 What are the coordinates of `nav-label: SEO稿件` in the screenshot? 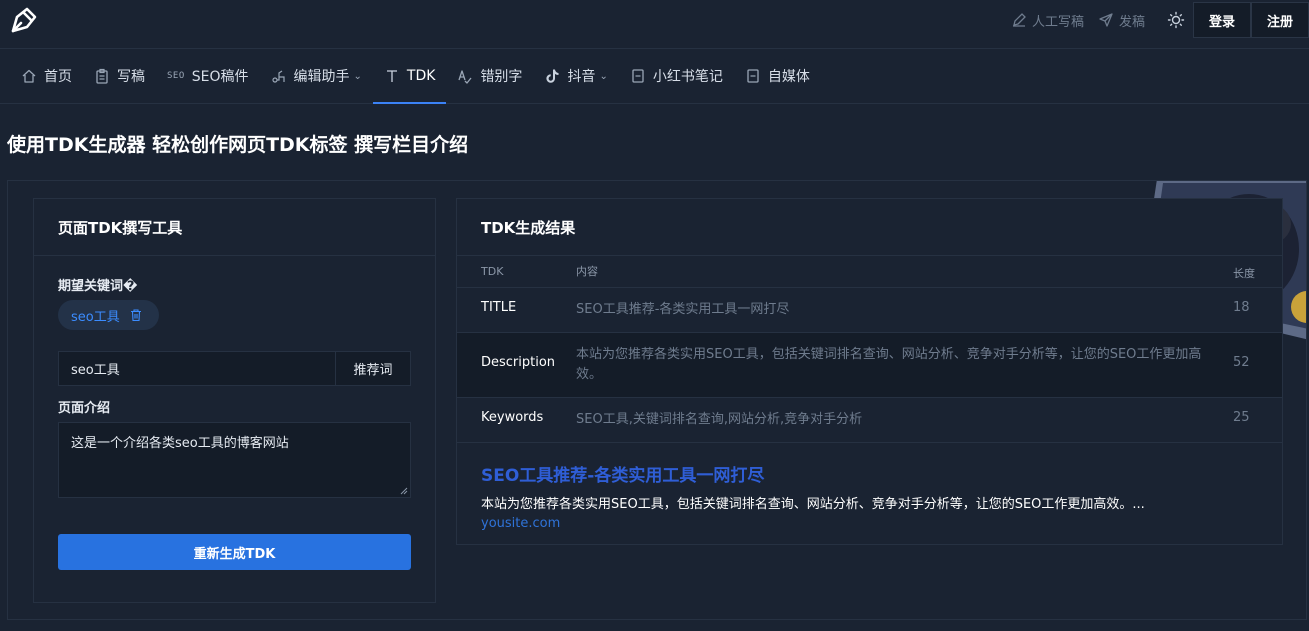 It's located at (220, 77).